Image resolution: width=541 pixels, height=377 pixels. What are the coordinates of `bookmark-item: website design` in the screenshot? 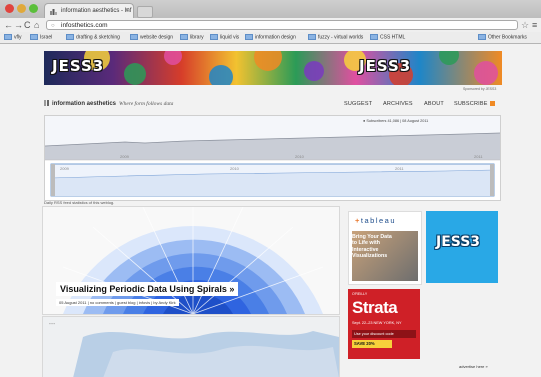 It's located at (151, 37).